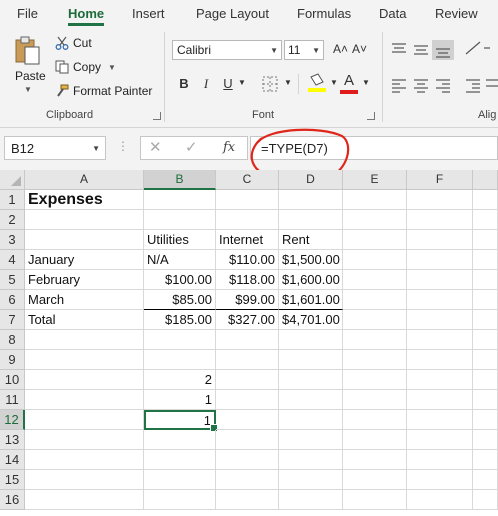  Describe the element at coordinates (180, 340) in the screenshot. I see `cell-b8` at that location.